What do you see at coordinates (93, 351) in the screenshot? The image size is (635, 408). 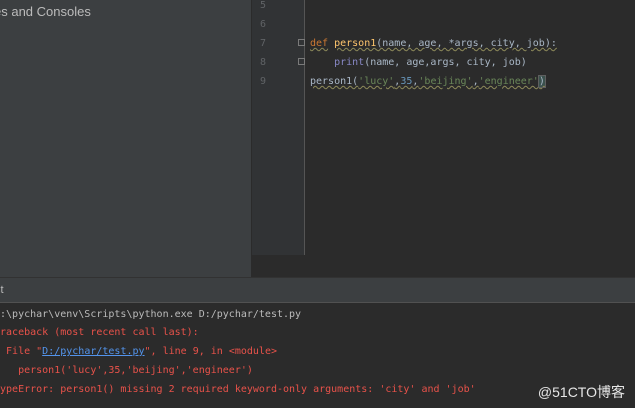 I see `file-link: D:/pychar/test.py` at bounding box center [93, 351].